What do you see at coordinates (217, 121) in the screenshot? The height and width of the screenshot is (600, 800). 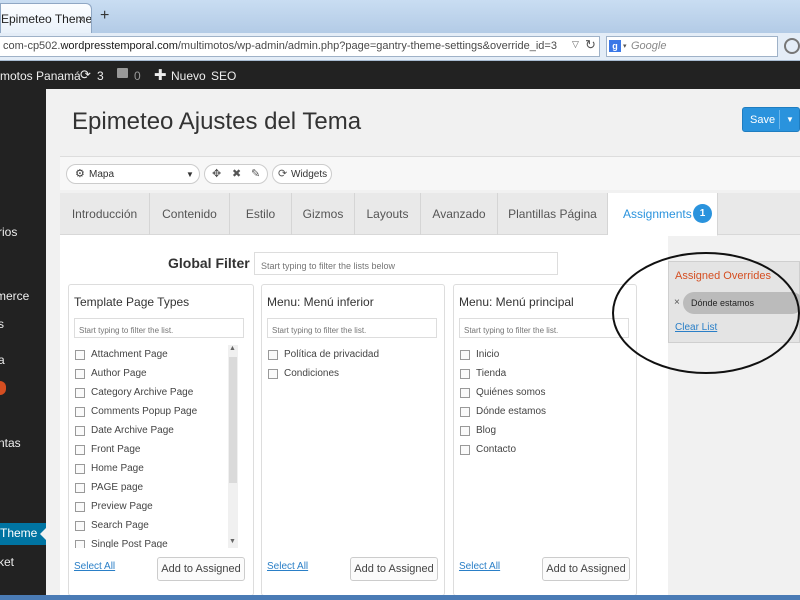 I see `page-title: Epimeteo Ajustes del Tema` at bounding box center [217, 121].